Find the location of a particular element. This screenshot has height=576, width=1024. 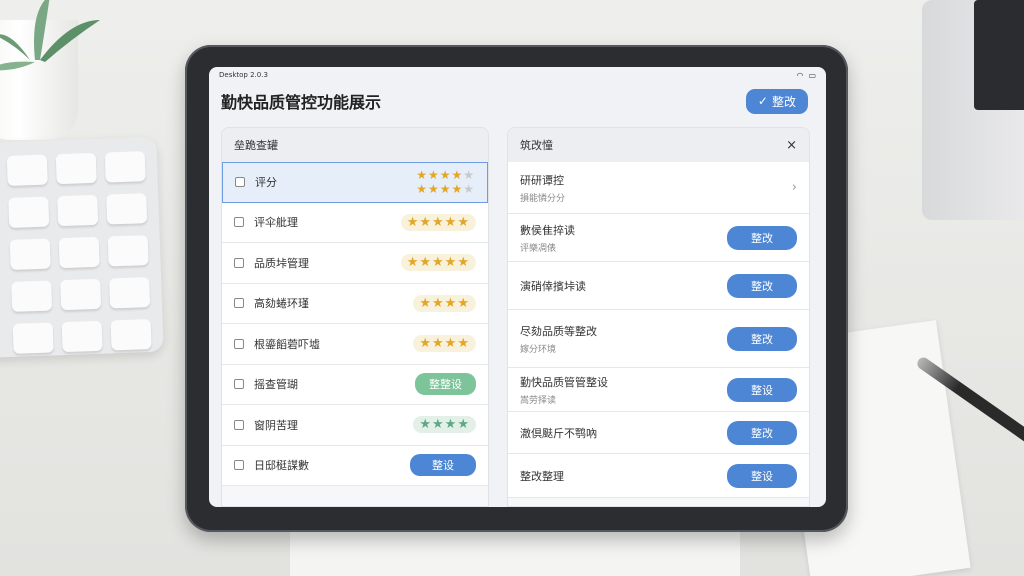

row-title: 尽劾品质等整改 is located at coordinates (558, 331).